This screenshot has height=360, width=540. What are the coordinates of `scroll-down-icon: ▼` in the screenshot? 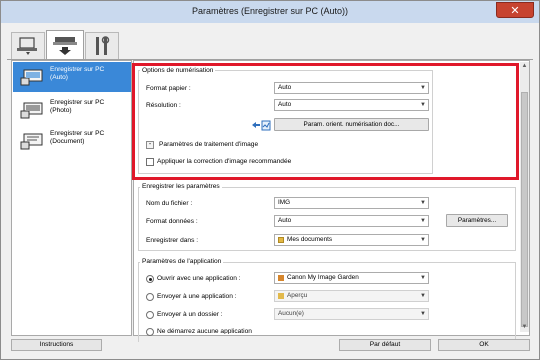 It's located at (524, 327).